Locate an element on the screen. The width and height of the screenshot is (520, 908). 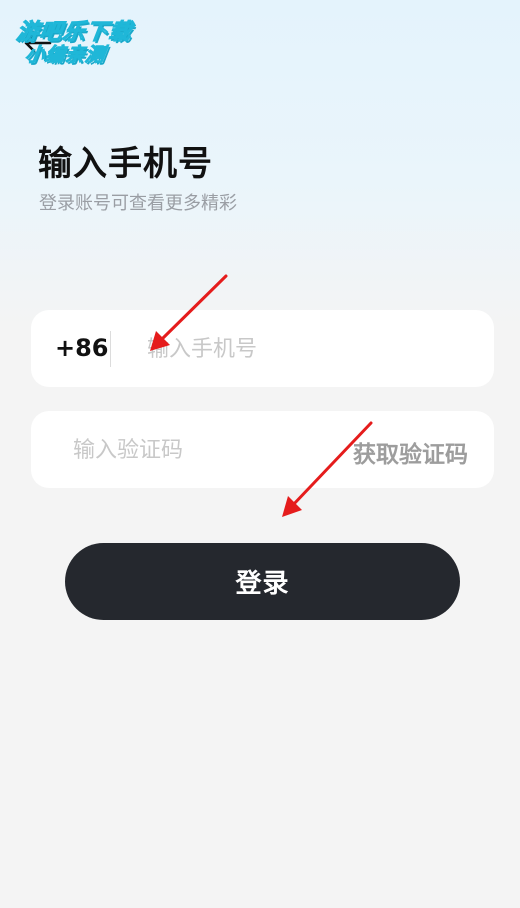
phone-number-input is located at coordinates (312, 349).